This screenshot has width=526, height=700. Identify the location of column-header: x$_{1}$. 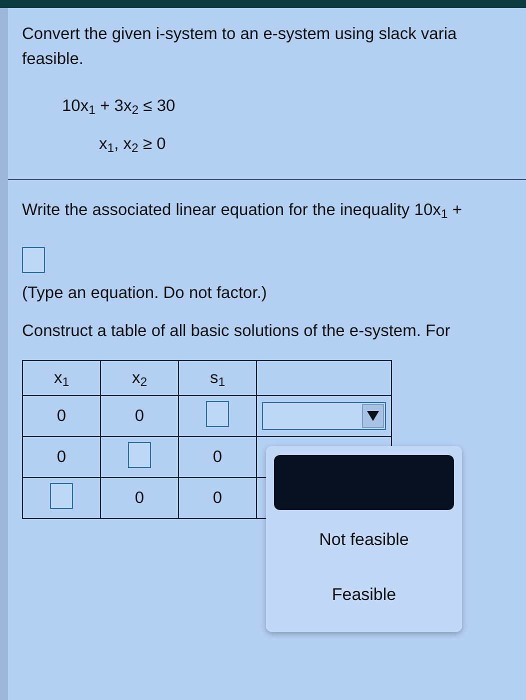
(61, 378).